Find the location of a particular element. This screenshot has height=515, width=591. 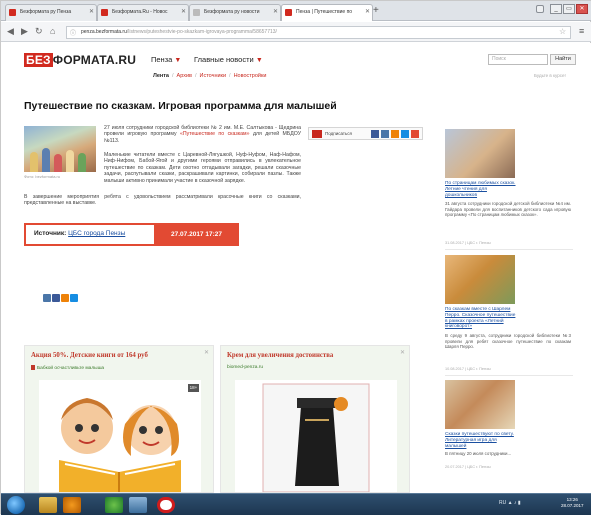

browser-tab: Безформата ру новости ✕ is located at coordinates (235, 12).